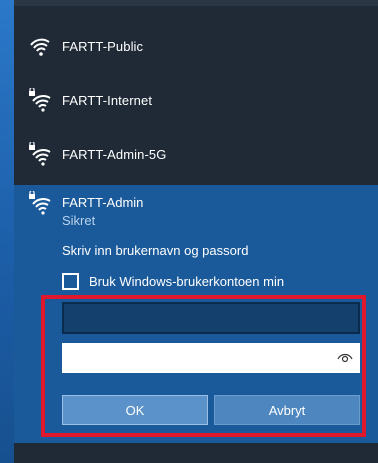  Describe the element at coordinates (40, 47) in the screenshot. I see `wifi-icon` at that location.